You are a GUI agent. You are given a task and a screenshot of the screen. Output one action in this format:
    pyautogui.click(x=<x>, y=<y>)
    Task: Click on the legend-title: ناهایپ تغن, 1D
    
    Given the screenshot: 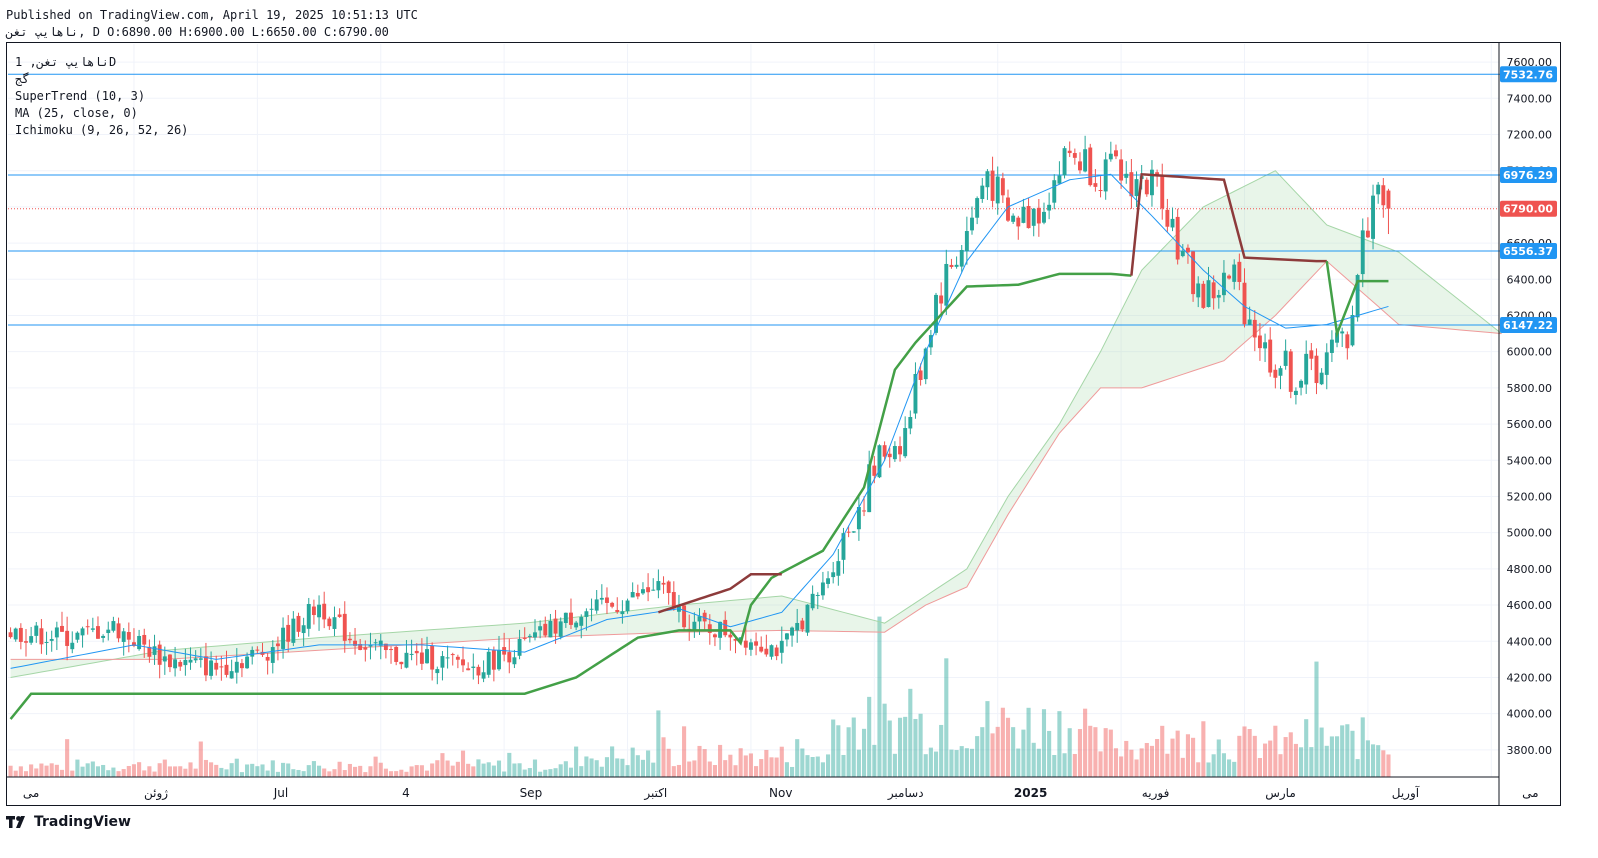 What is the action you would take?
    pyautogui.click(x=65, y=62)
    